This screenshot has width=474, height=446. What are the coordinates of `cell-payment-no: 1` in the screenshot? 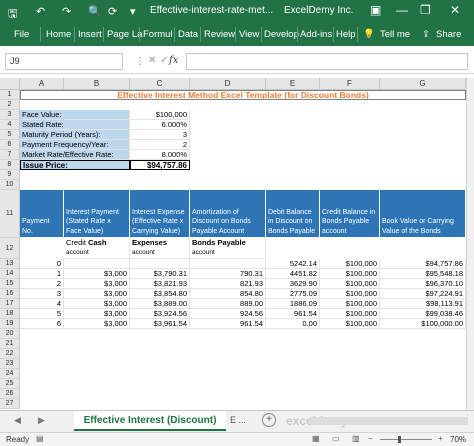 It's located at (42, 274).